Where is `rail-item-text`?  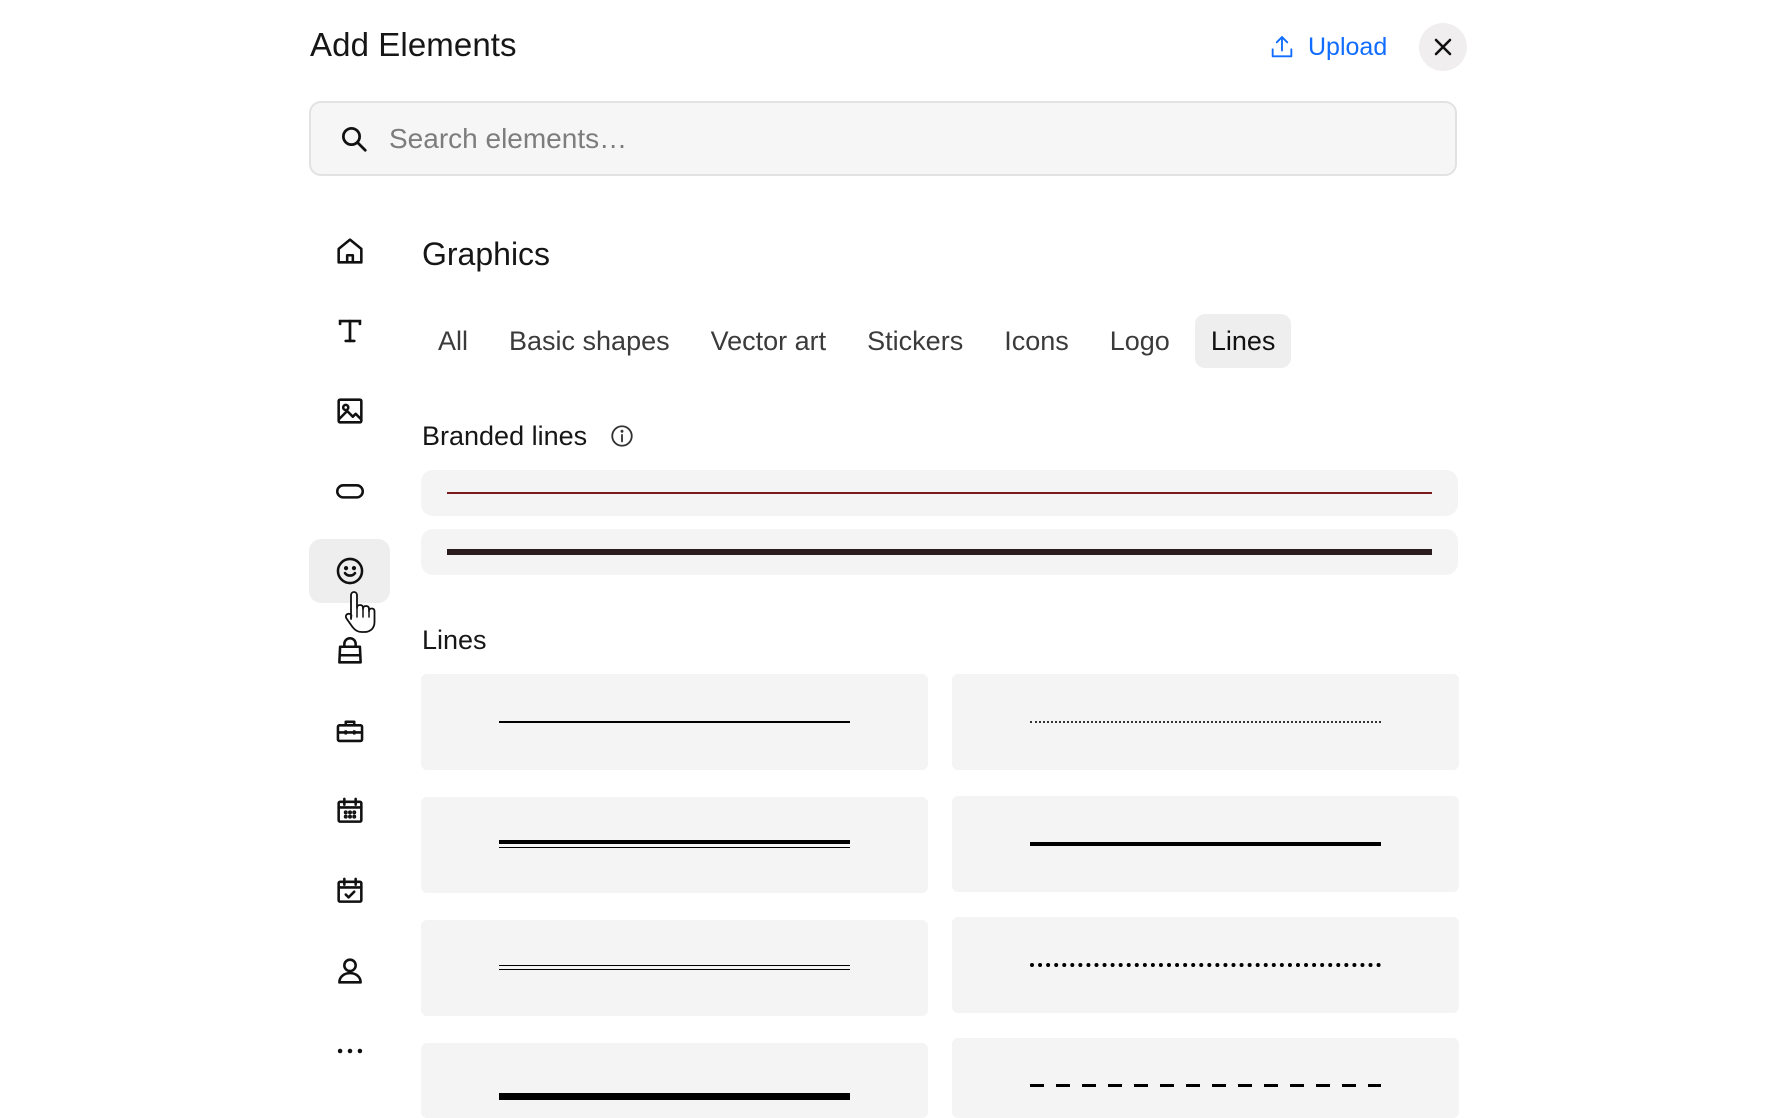 rail-item-text is located at coordinates (349, 331).